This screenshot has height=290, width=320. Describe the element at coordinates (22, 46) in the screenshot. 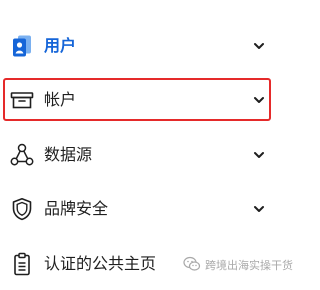

I see `users-icon` at that location.